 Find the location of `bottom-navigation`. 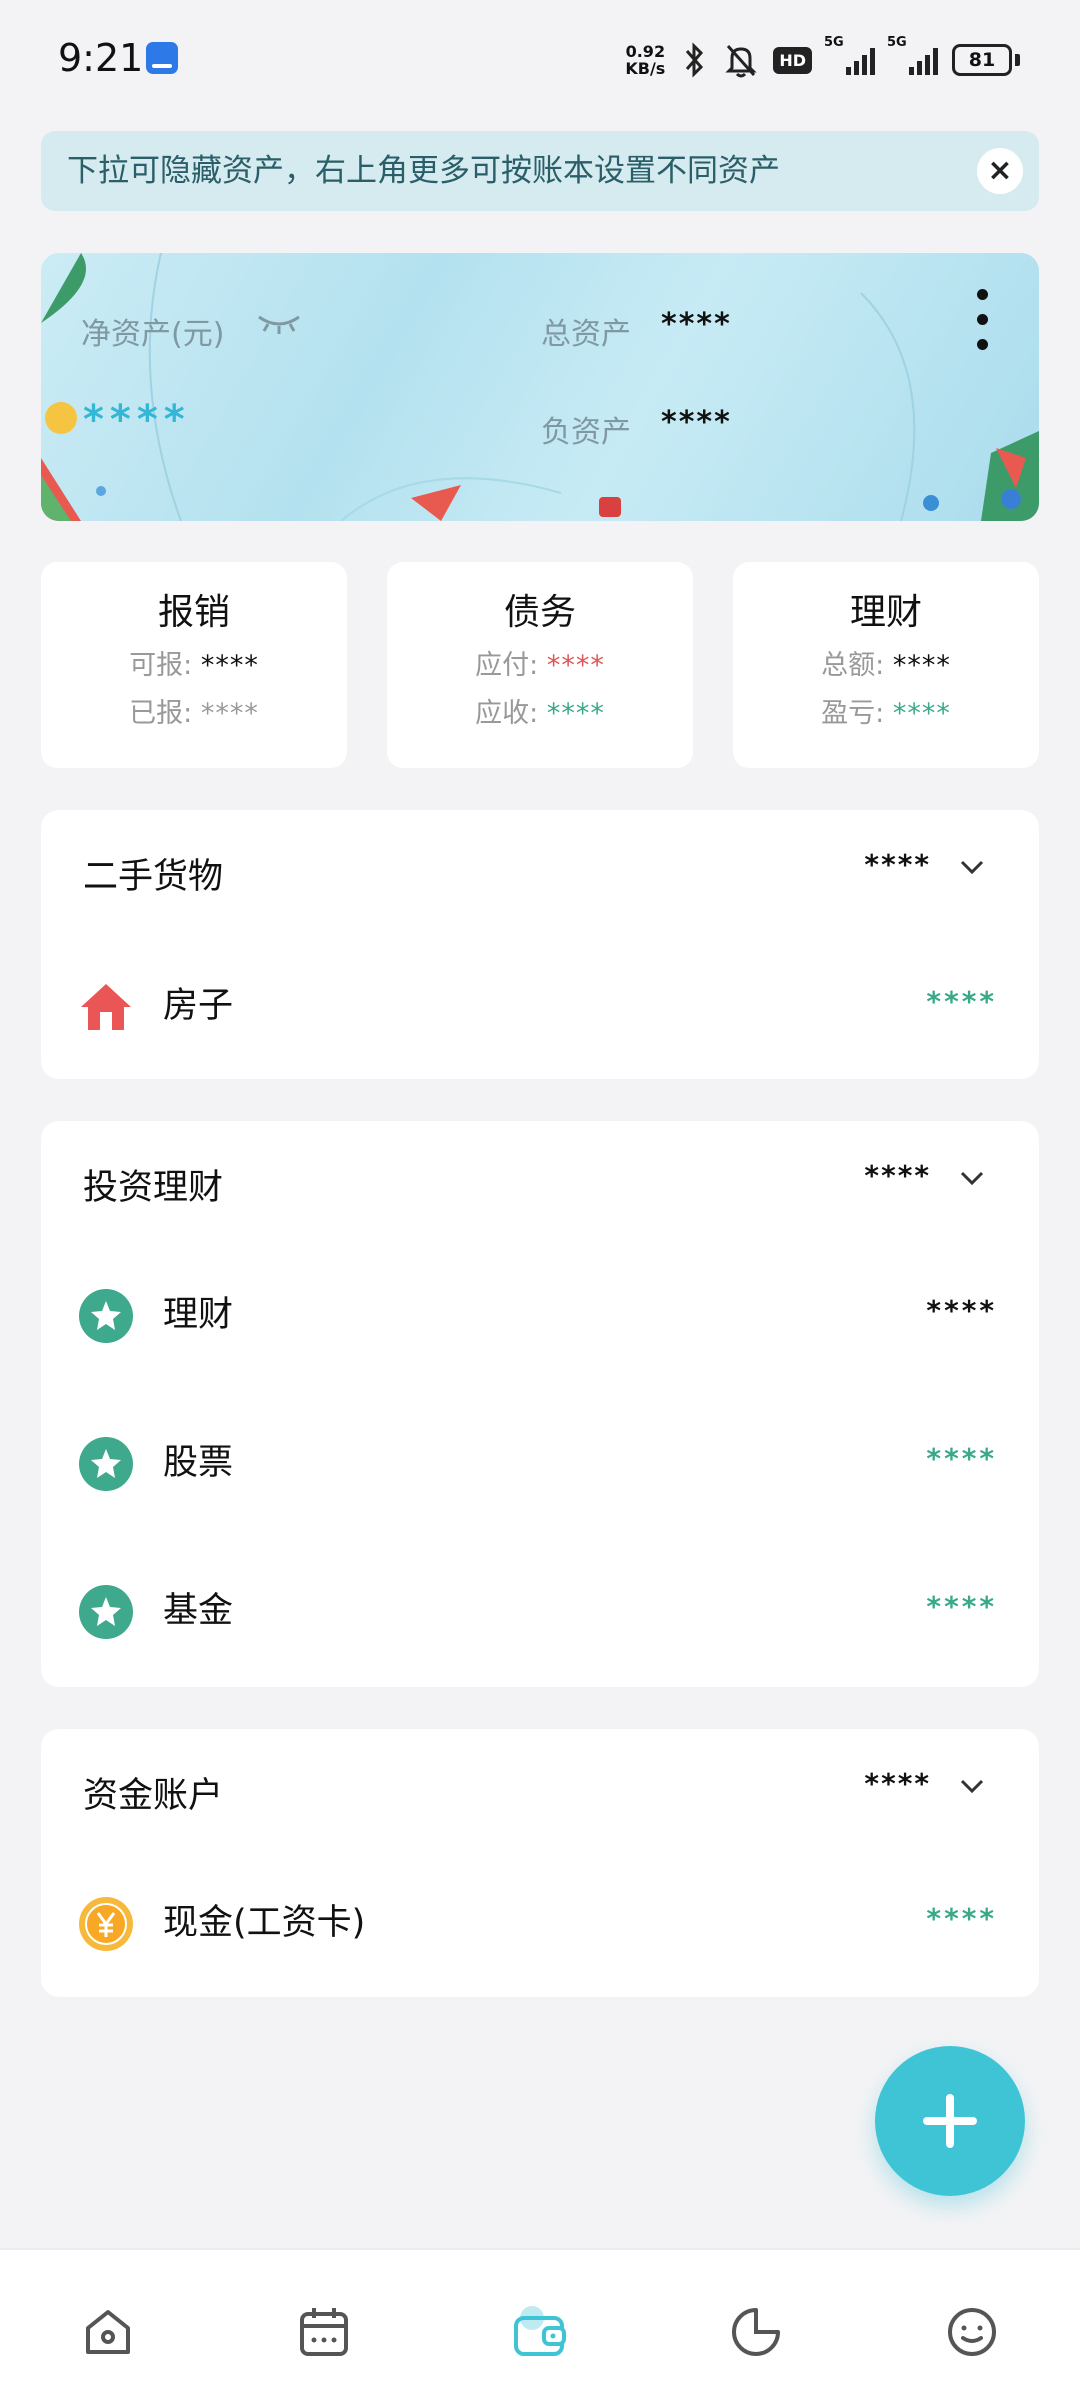

bottom-navigation is located at coordinates (540, 2326).